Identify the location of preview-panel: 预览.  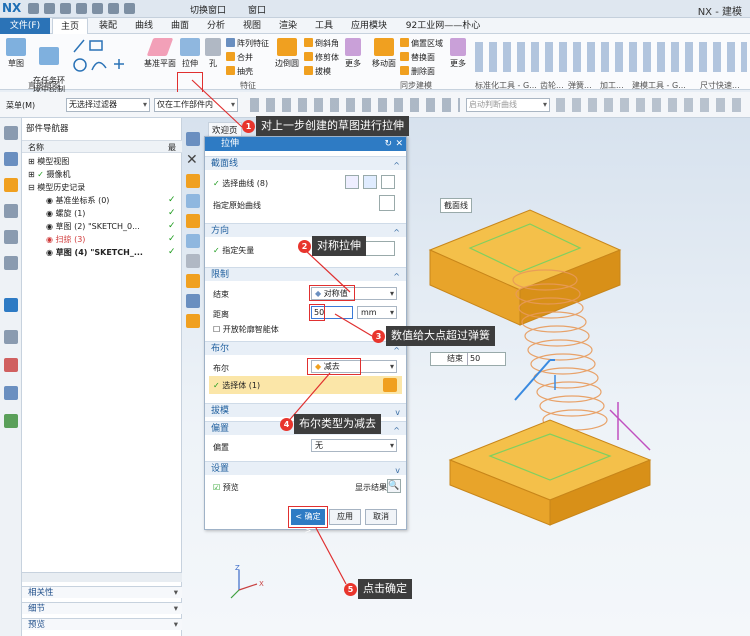
(102, 624).